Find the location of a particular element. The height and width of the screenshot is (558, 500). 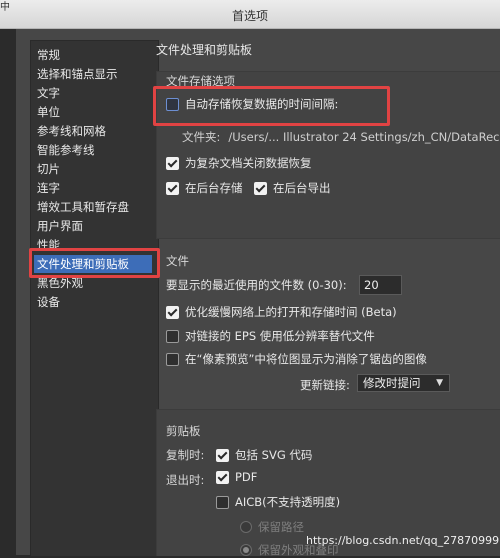

pixel-preview-checkbox is located at coordinates (172, 359).